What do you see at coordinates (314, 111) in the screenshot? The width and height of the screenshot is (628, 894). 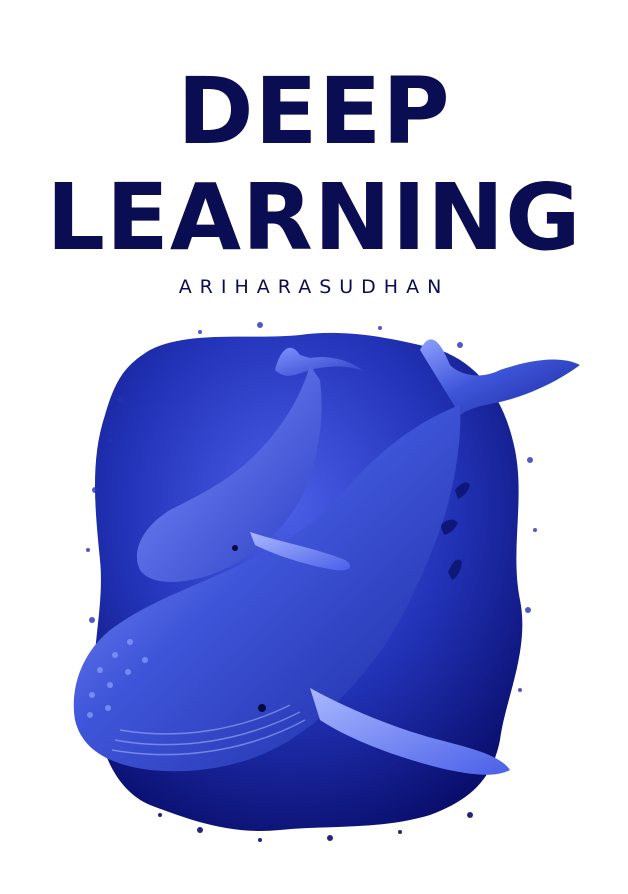 I see `title-line-1: DEEP` at bounding box center [314, 111].